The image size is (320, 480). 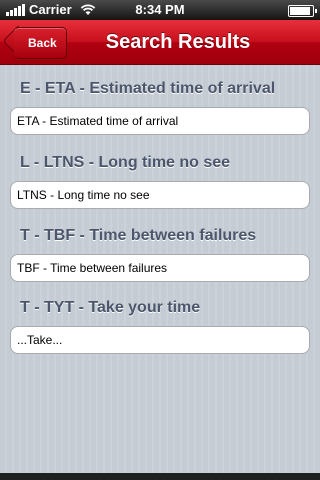 I want to click on status-bar: Carrier 8:34 PM, so click(x=160, y=10).